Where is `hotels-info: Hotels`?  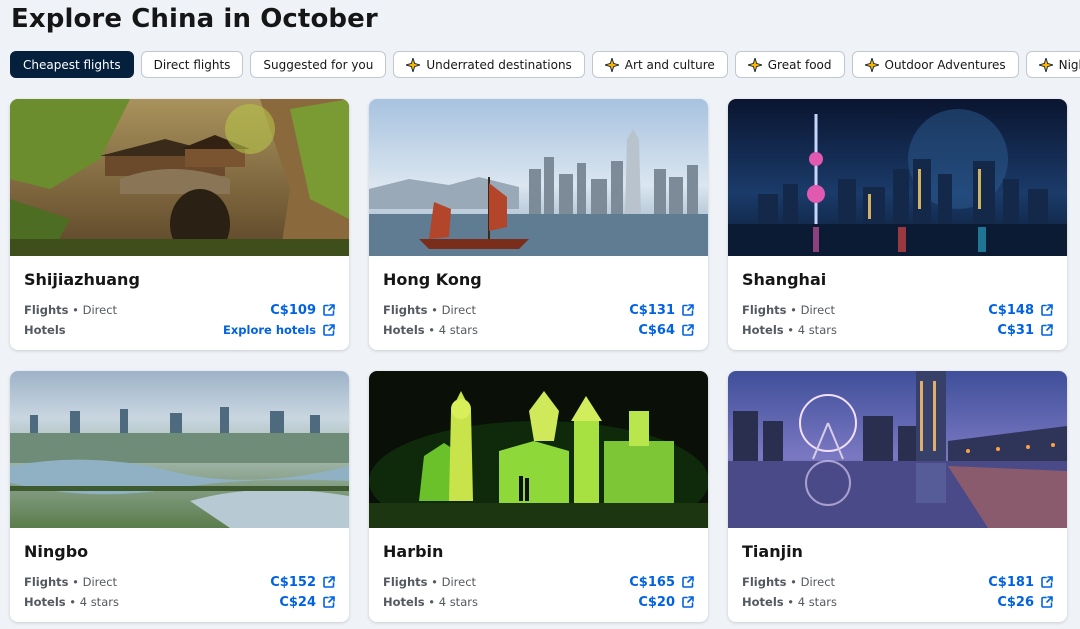
hotels-info: Hotels is located at coordinates (45, 330).